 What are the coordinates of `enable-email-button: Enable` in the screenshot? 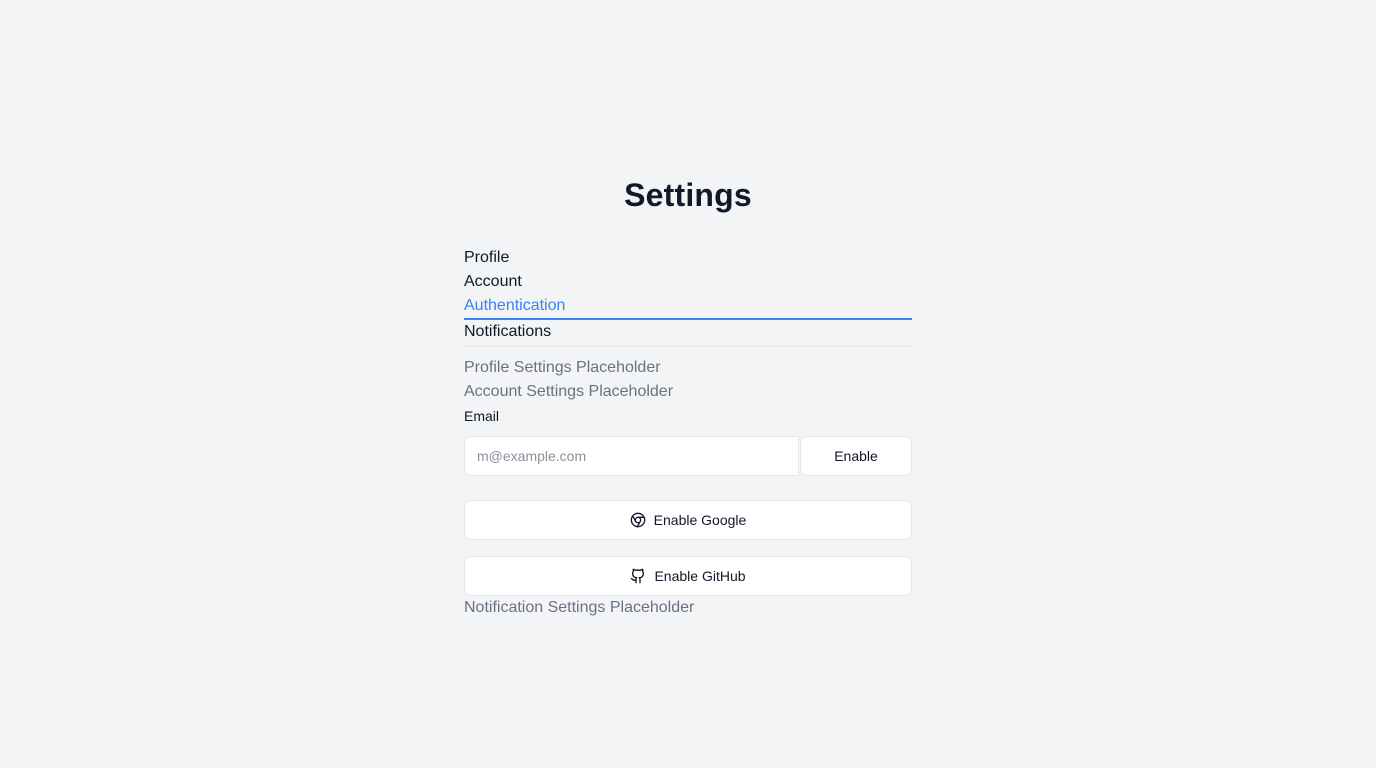 It's located at (856, 456).